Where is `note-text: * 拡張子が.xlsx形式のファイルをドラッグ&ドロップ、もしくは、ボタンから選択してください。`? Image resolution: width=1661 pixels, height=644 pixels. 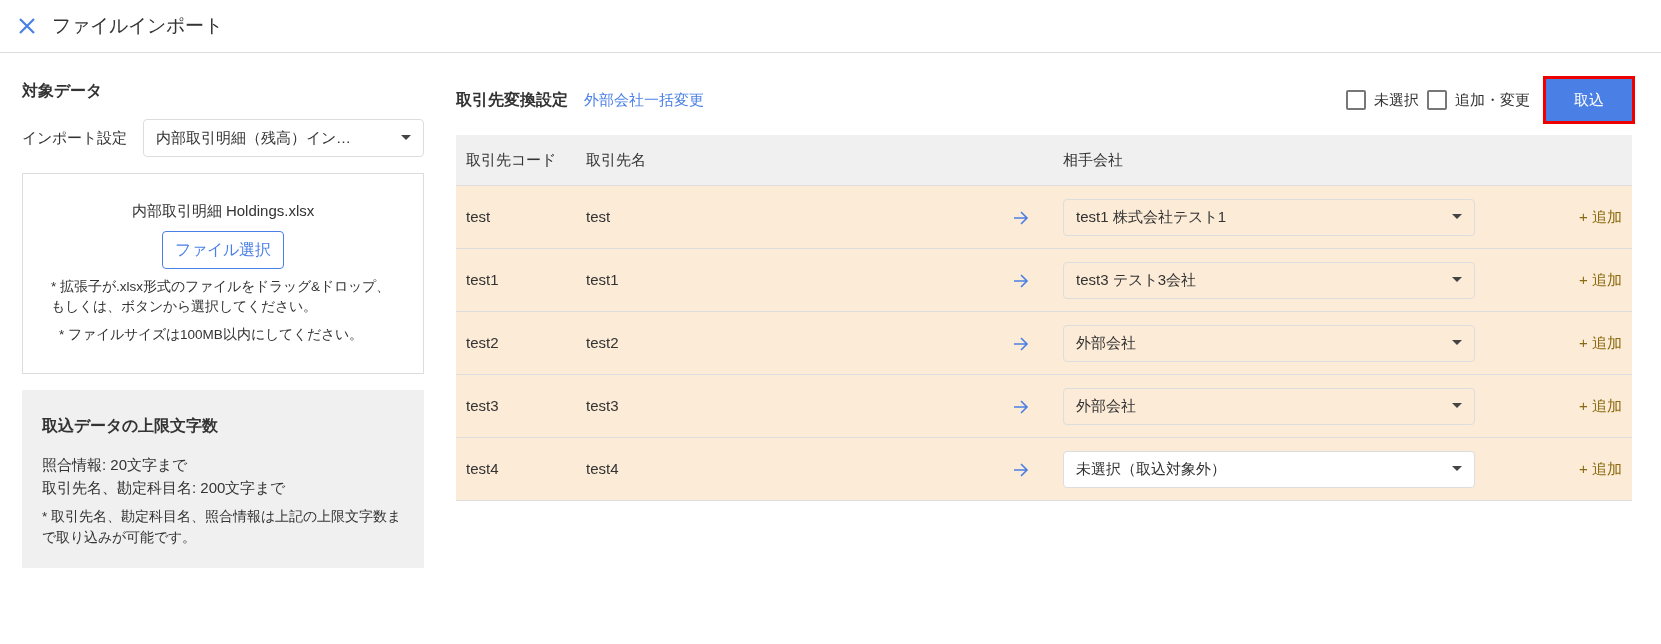
note-text: * 拡張子が.xlsx形式のファイルをドラッグ&ドロップ、もしくは、ボタンから選択してください。 is located at coordinates (221, 296).